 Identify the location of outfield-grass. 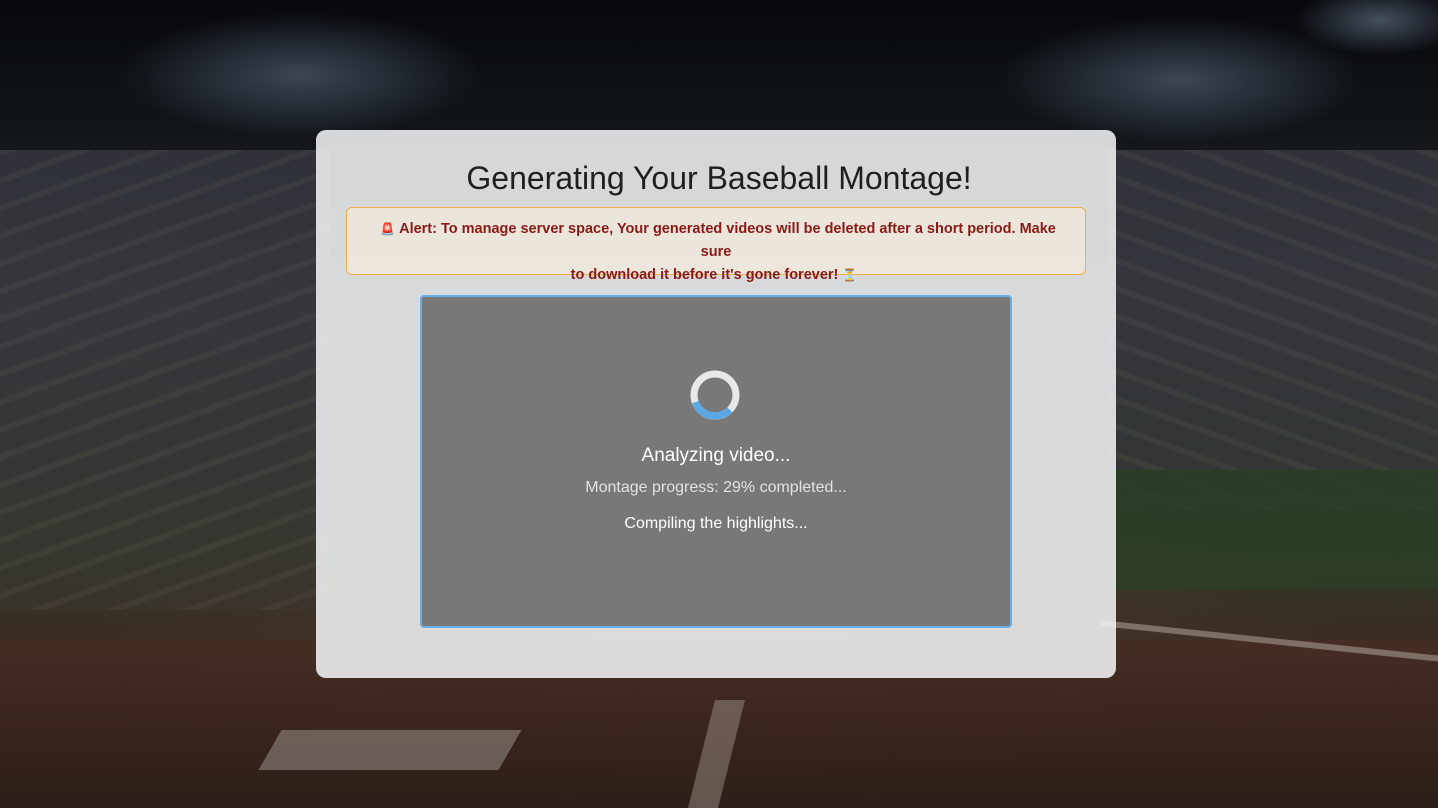
(1273, 530).